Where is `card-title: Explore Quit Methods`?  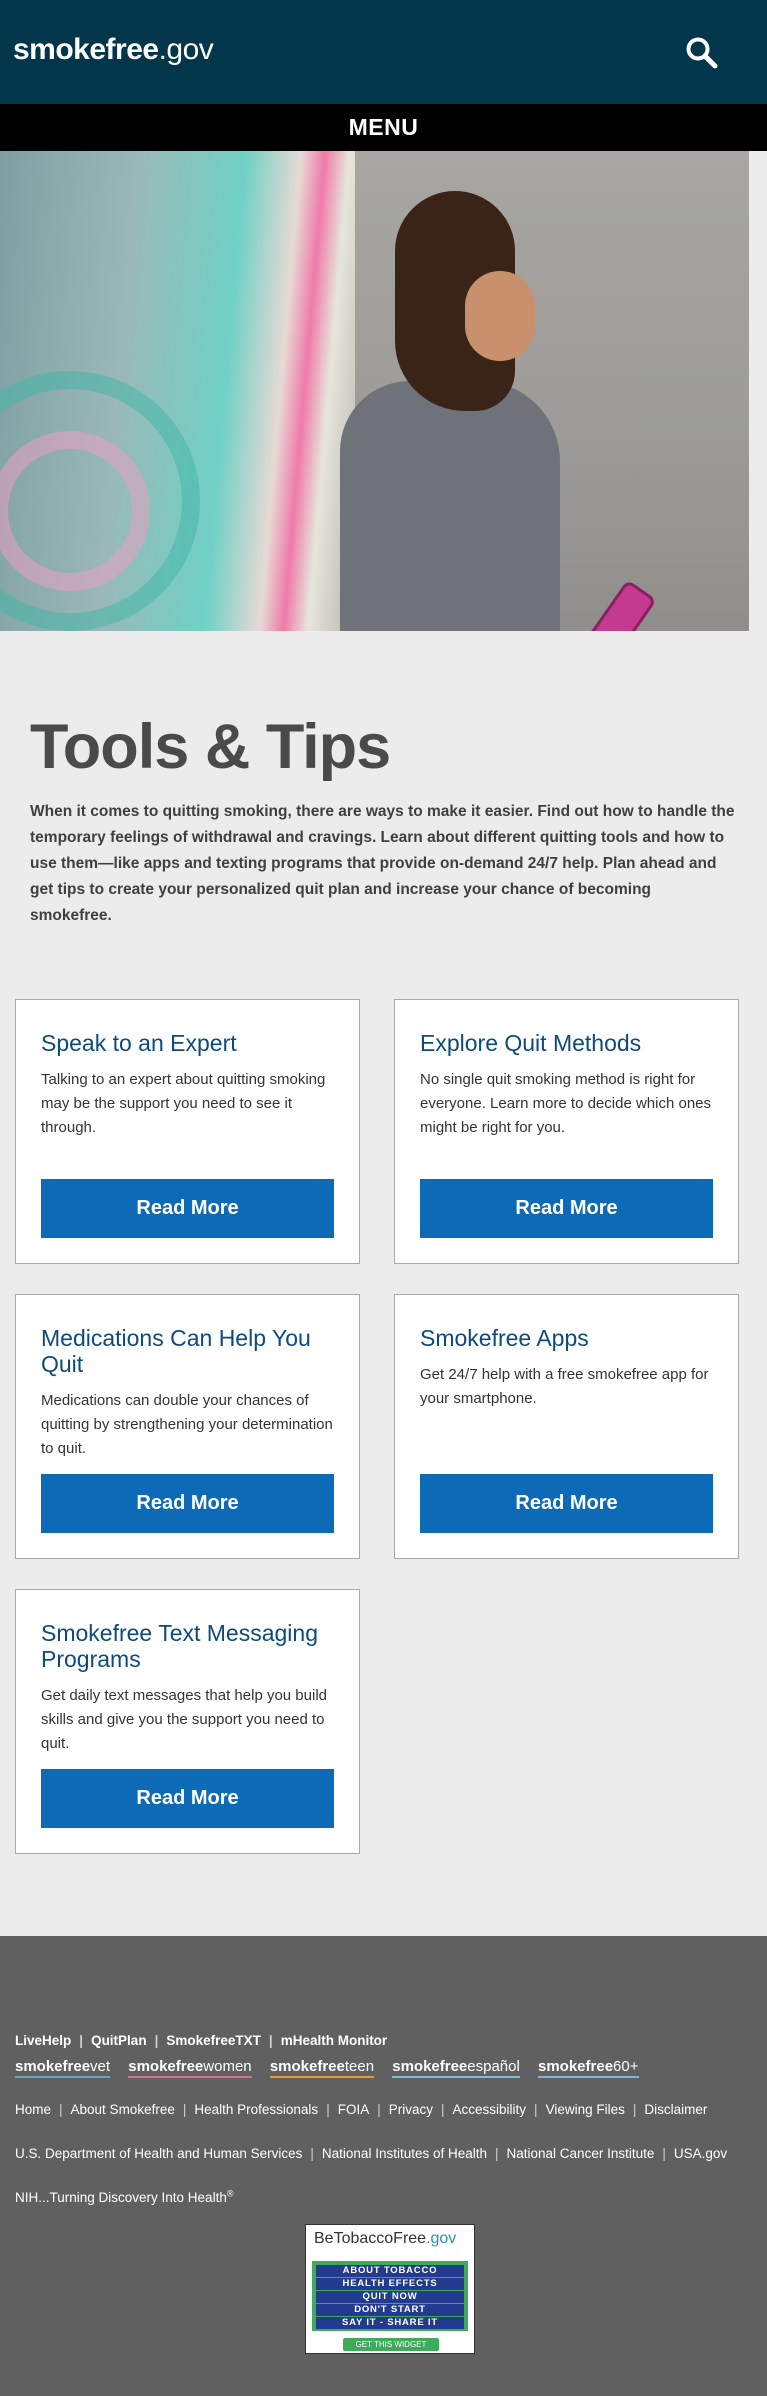 card-title: Explore Quit Methods is located at coordinates (566, 1043).